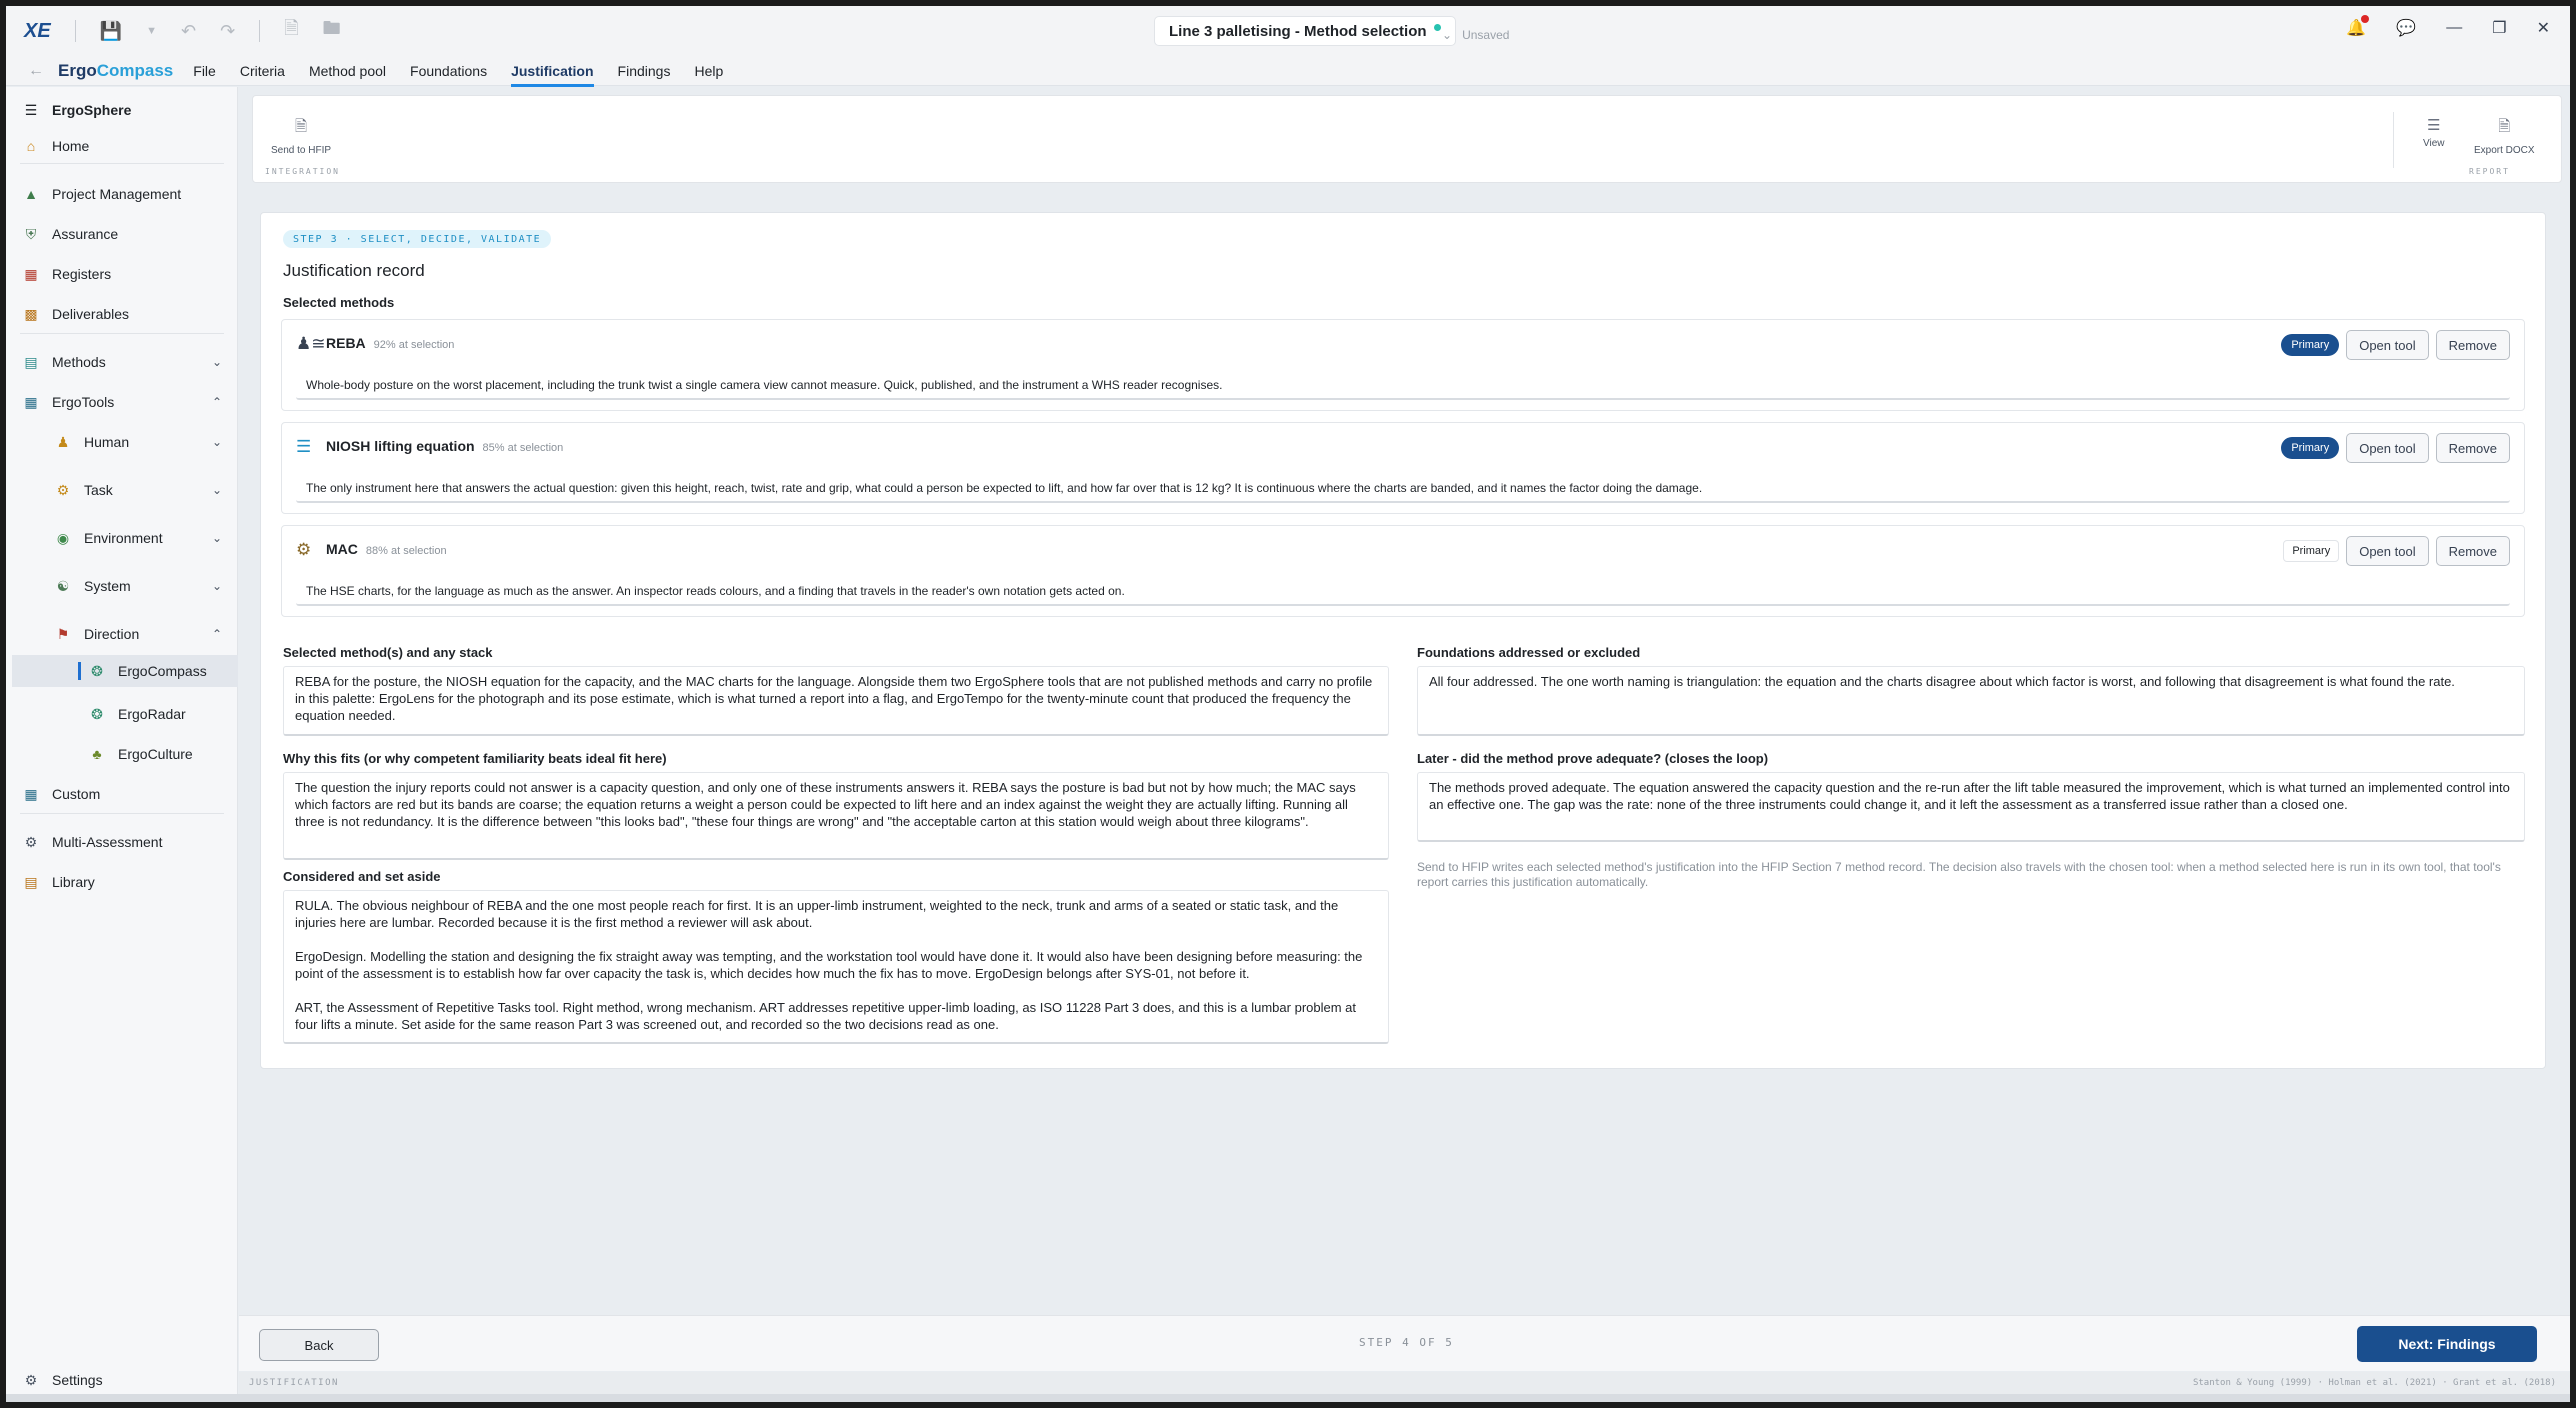  I want to click on brand-part-1: Ergo, so click(77, 70).